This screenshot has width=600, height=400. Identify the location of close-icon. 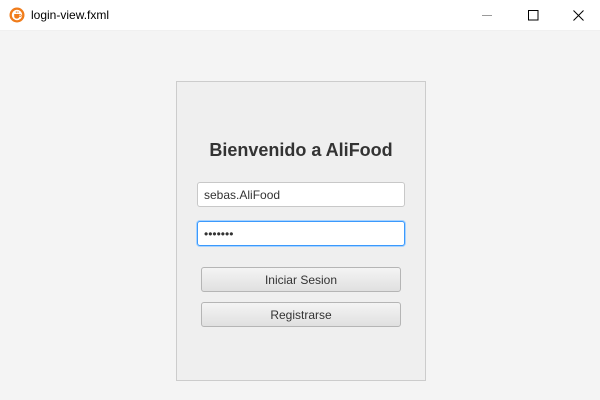
(578, 15).